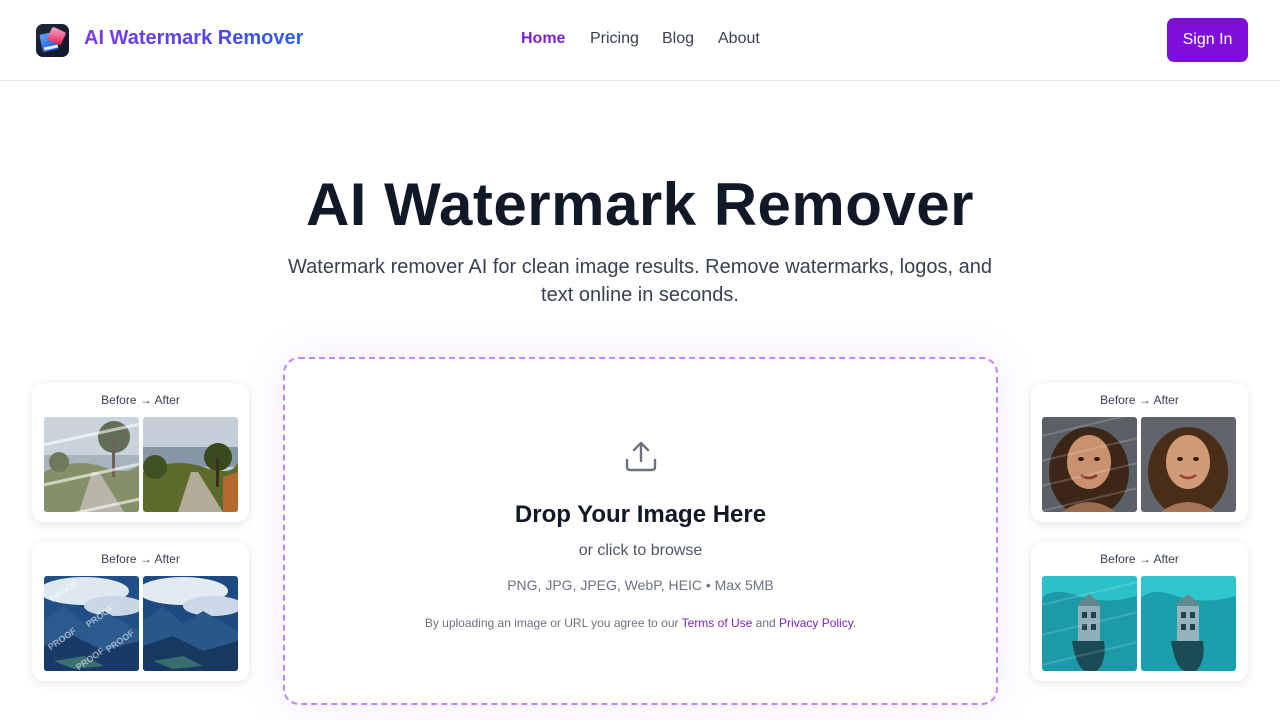 The height and width of the screenshot is (720, 1280). I want to click on browse-link: or click to browse, so click(640, 551).